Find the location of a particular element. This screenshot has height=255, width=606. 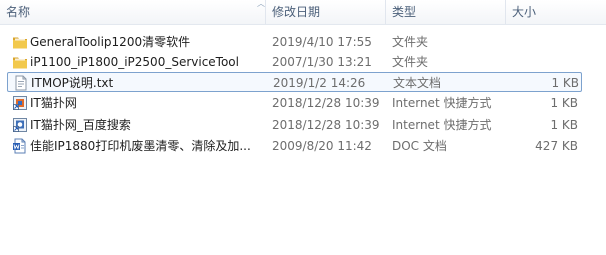

sort-ascending-icon: ︿ is located at coordinates (261, 4).